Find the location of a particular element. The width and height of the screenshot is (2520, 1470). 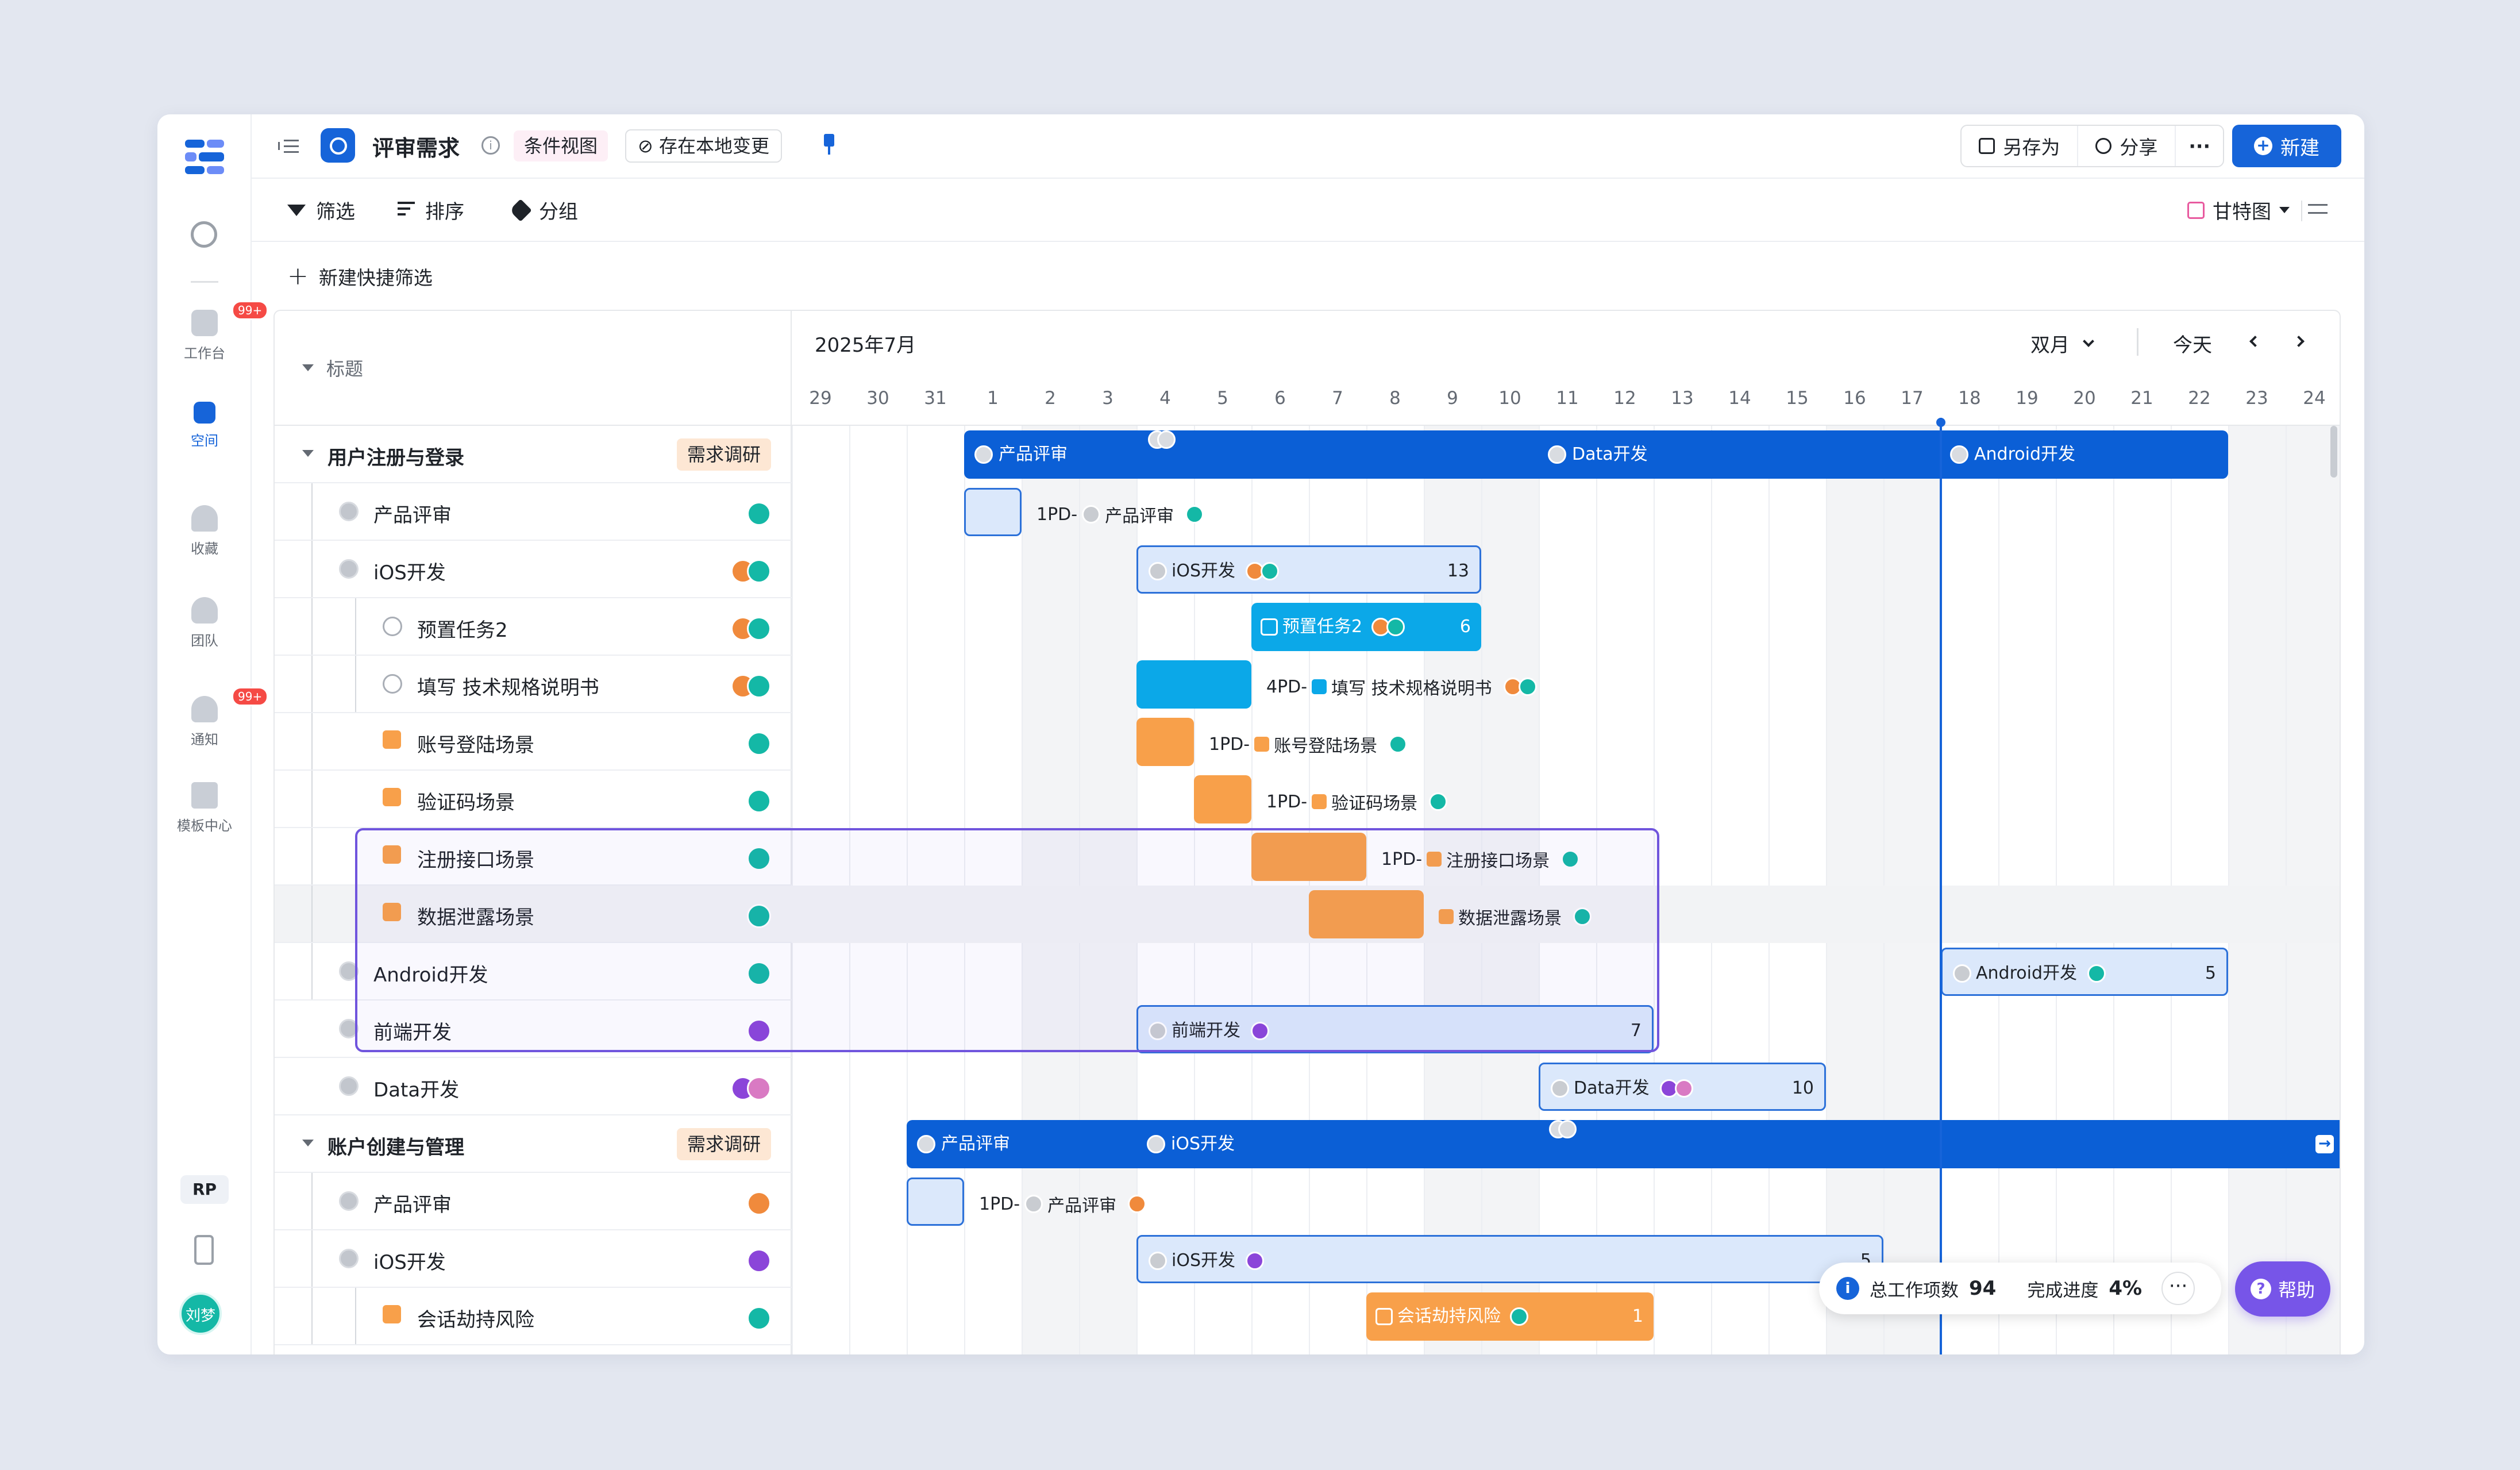

more-button: ··· is located at coordinates (2200, 146).